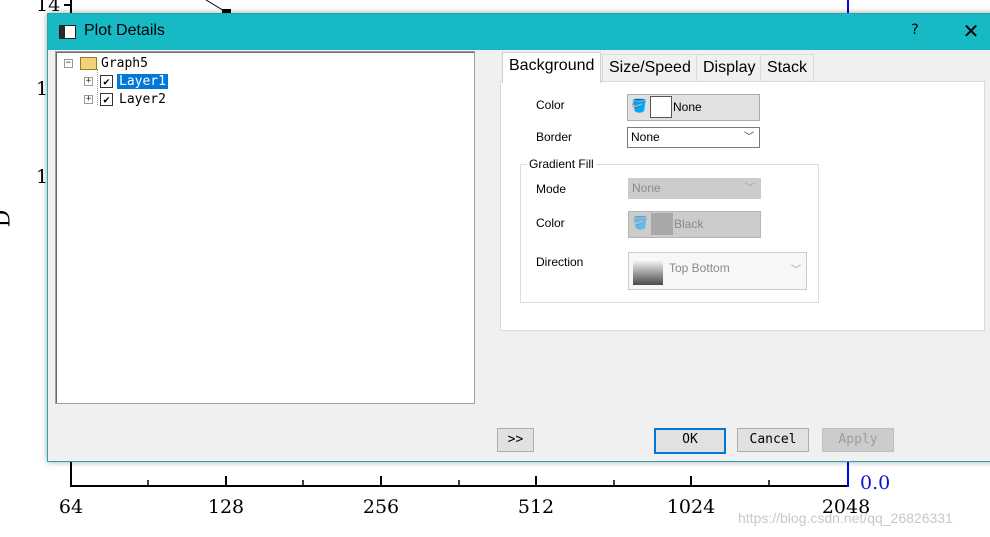 The image size is (990, 537). What do you see at coordinates (551, 189) in the screenshot?
I see `mode-label: Mode` at bounding box center [551, 189].